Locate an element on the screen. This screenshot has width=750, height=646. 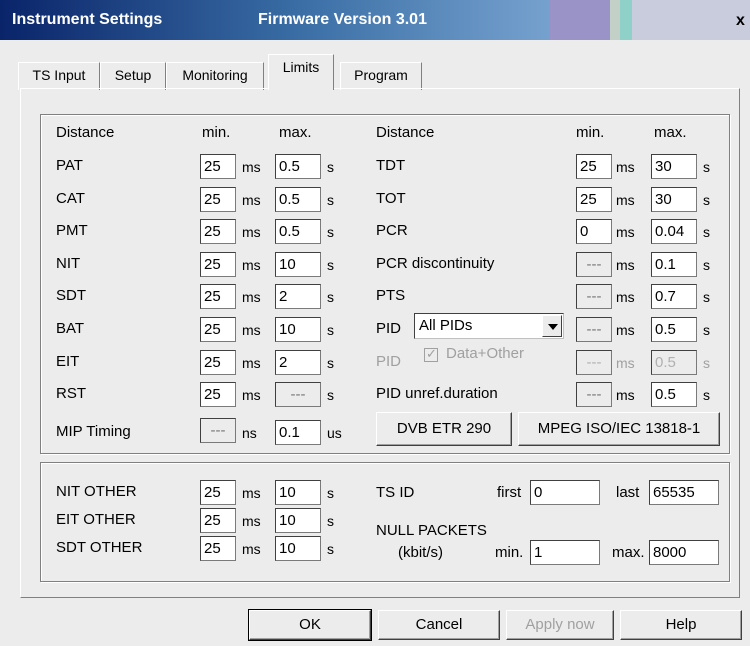
row-label: TOT is located at coordinates (391, 198).